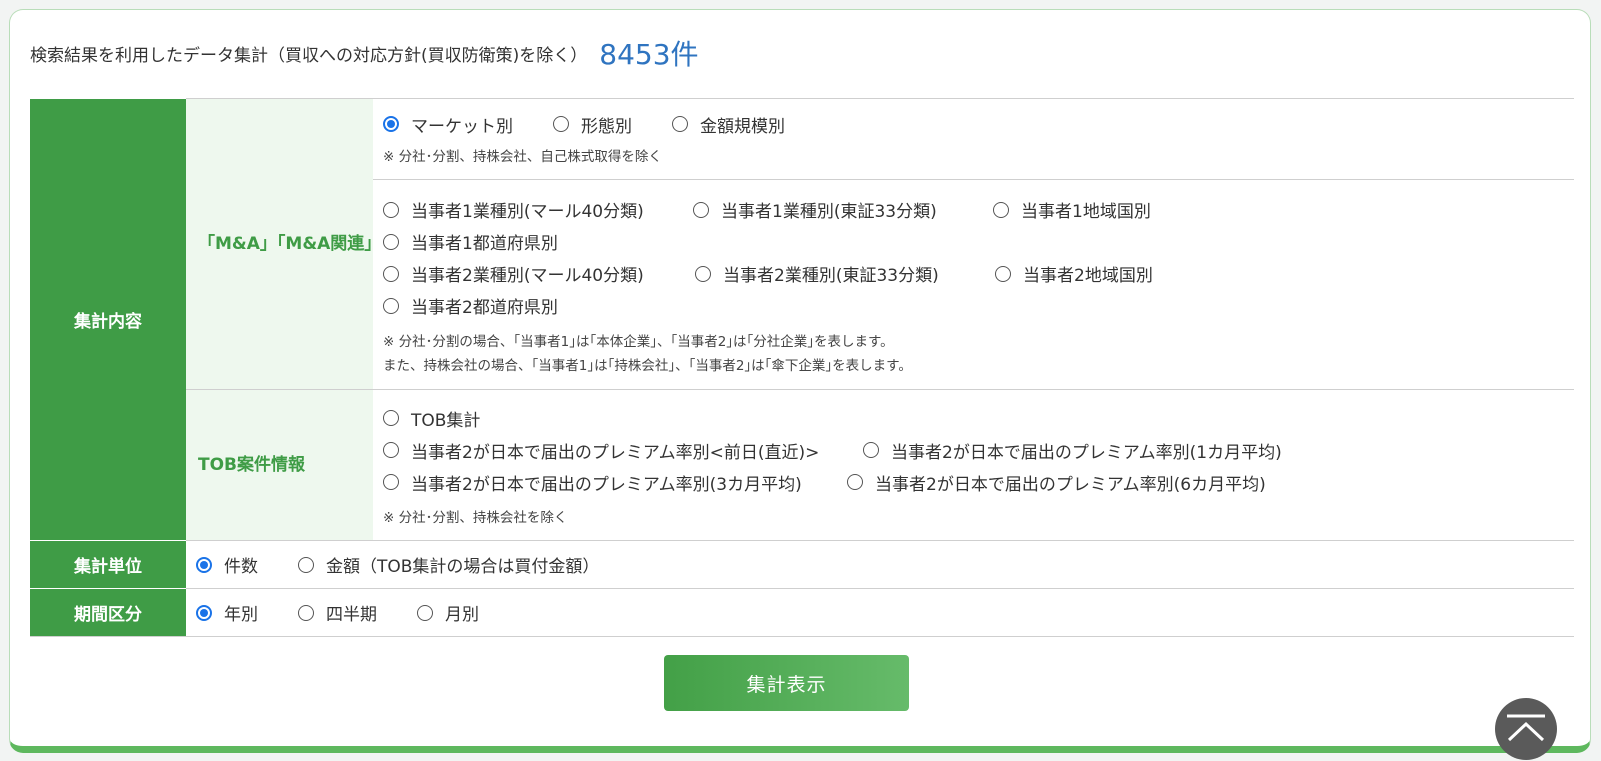 The height and width of the screenshot is (761, 1601). I want to click on aggregate-button: 集計表示, so click(786, 683).